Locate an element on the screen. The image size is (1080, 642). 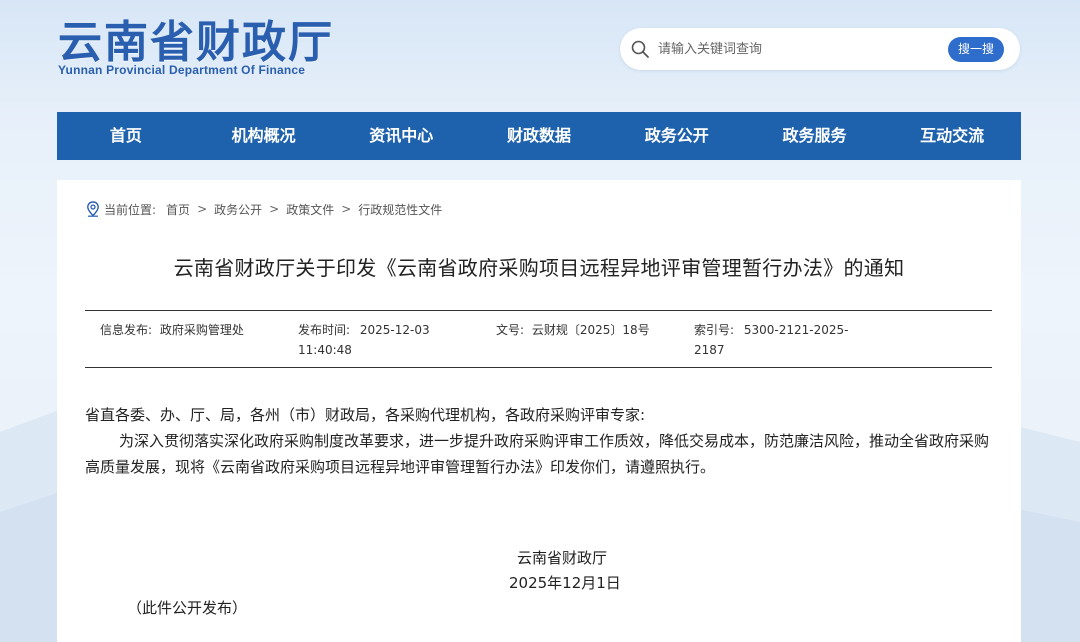
meta-publisher-value: 政府采购管理处 is located at coordinates (201, 330).